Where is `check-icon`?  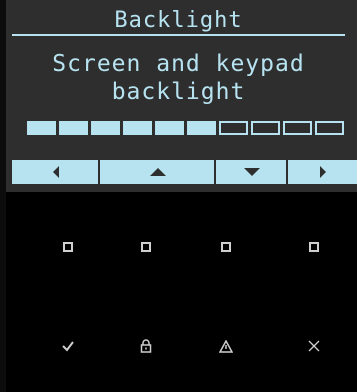 check-icon is located at coordinates (68, 346).